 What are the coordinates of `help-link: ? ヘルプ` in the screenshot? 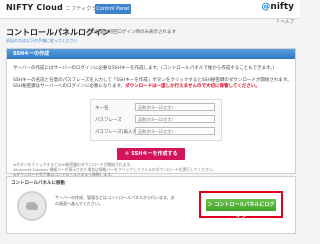 It's located at (285, 22).